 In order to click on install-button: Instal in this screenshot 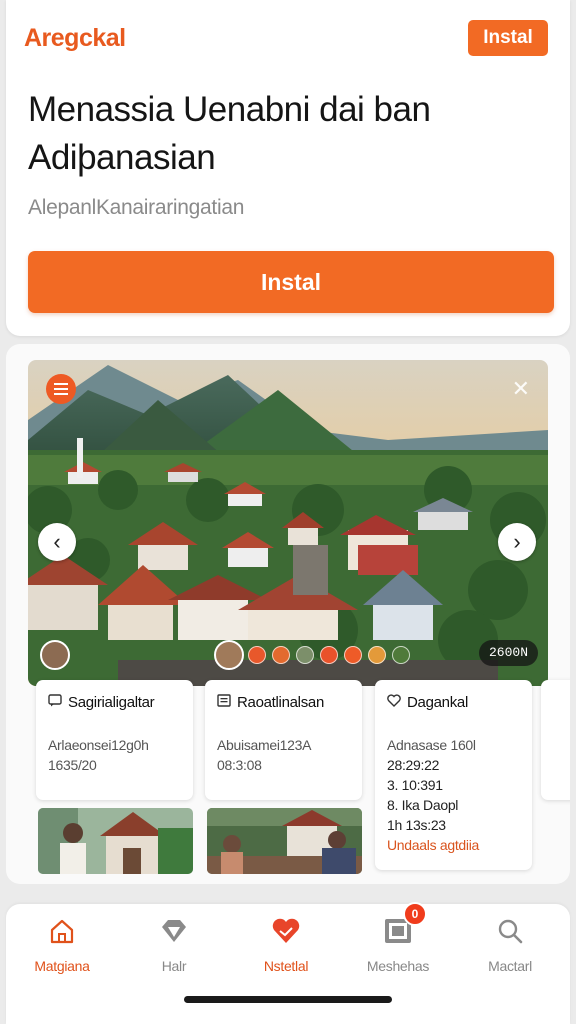, I will do `click(291, 282)`.